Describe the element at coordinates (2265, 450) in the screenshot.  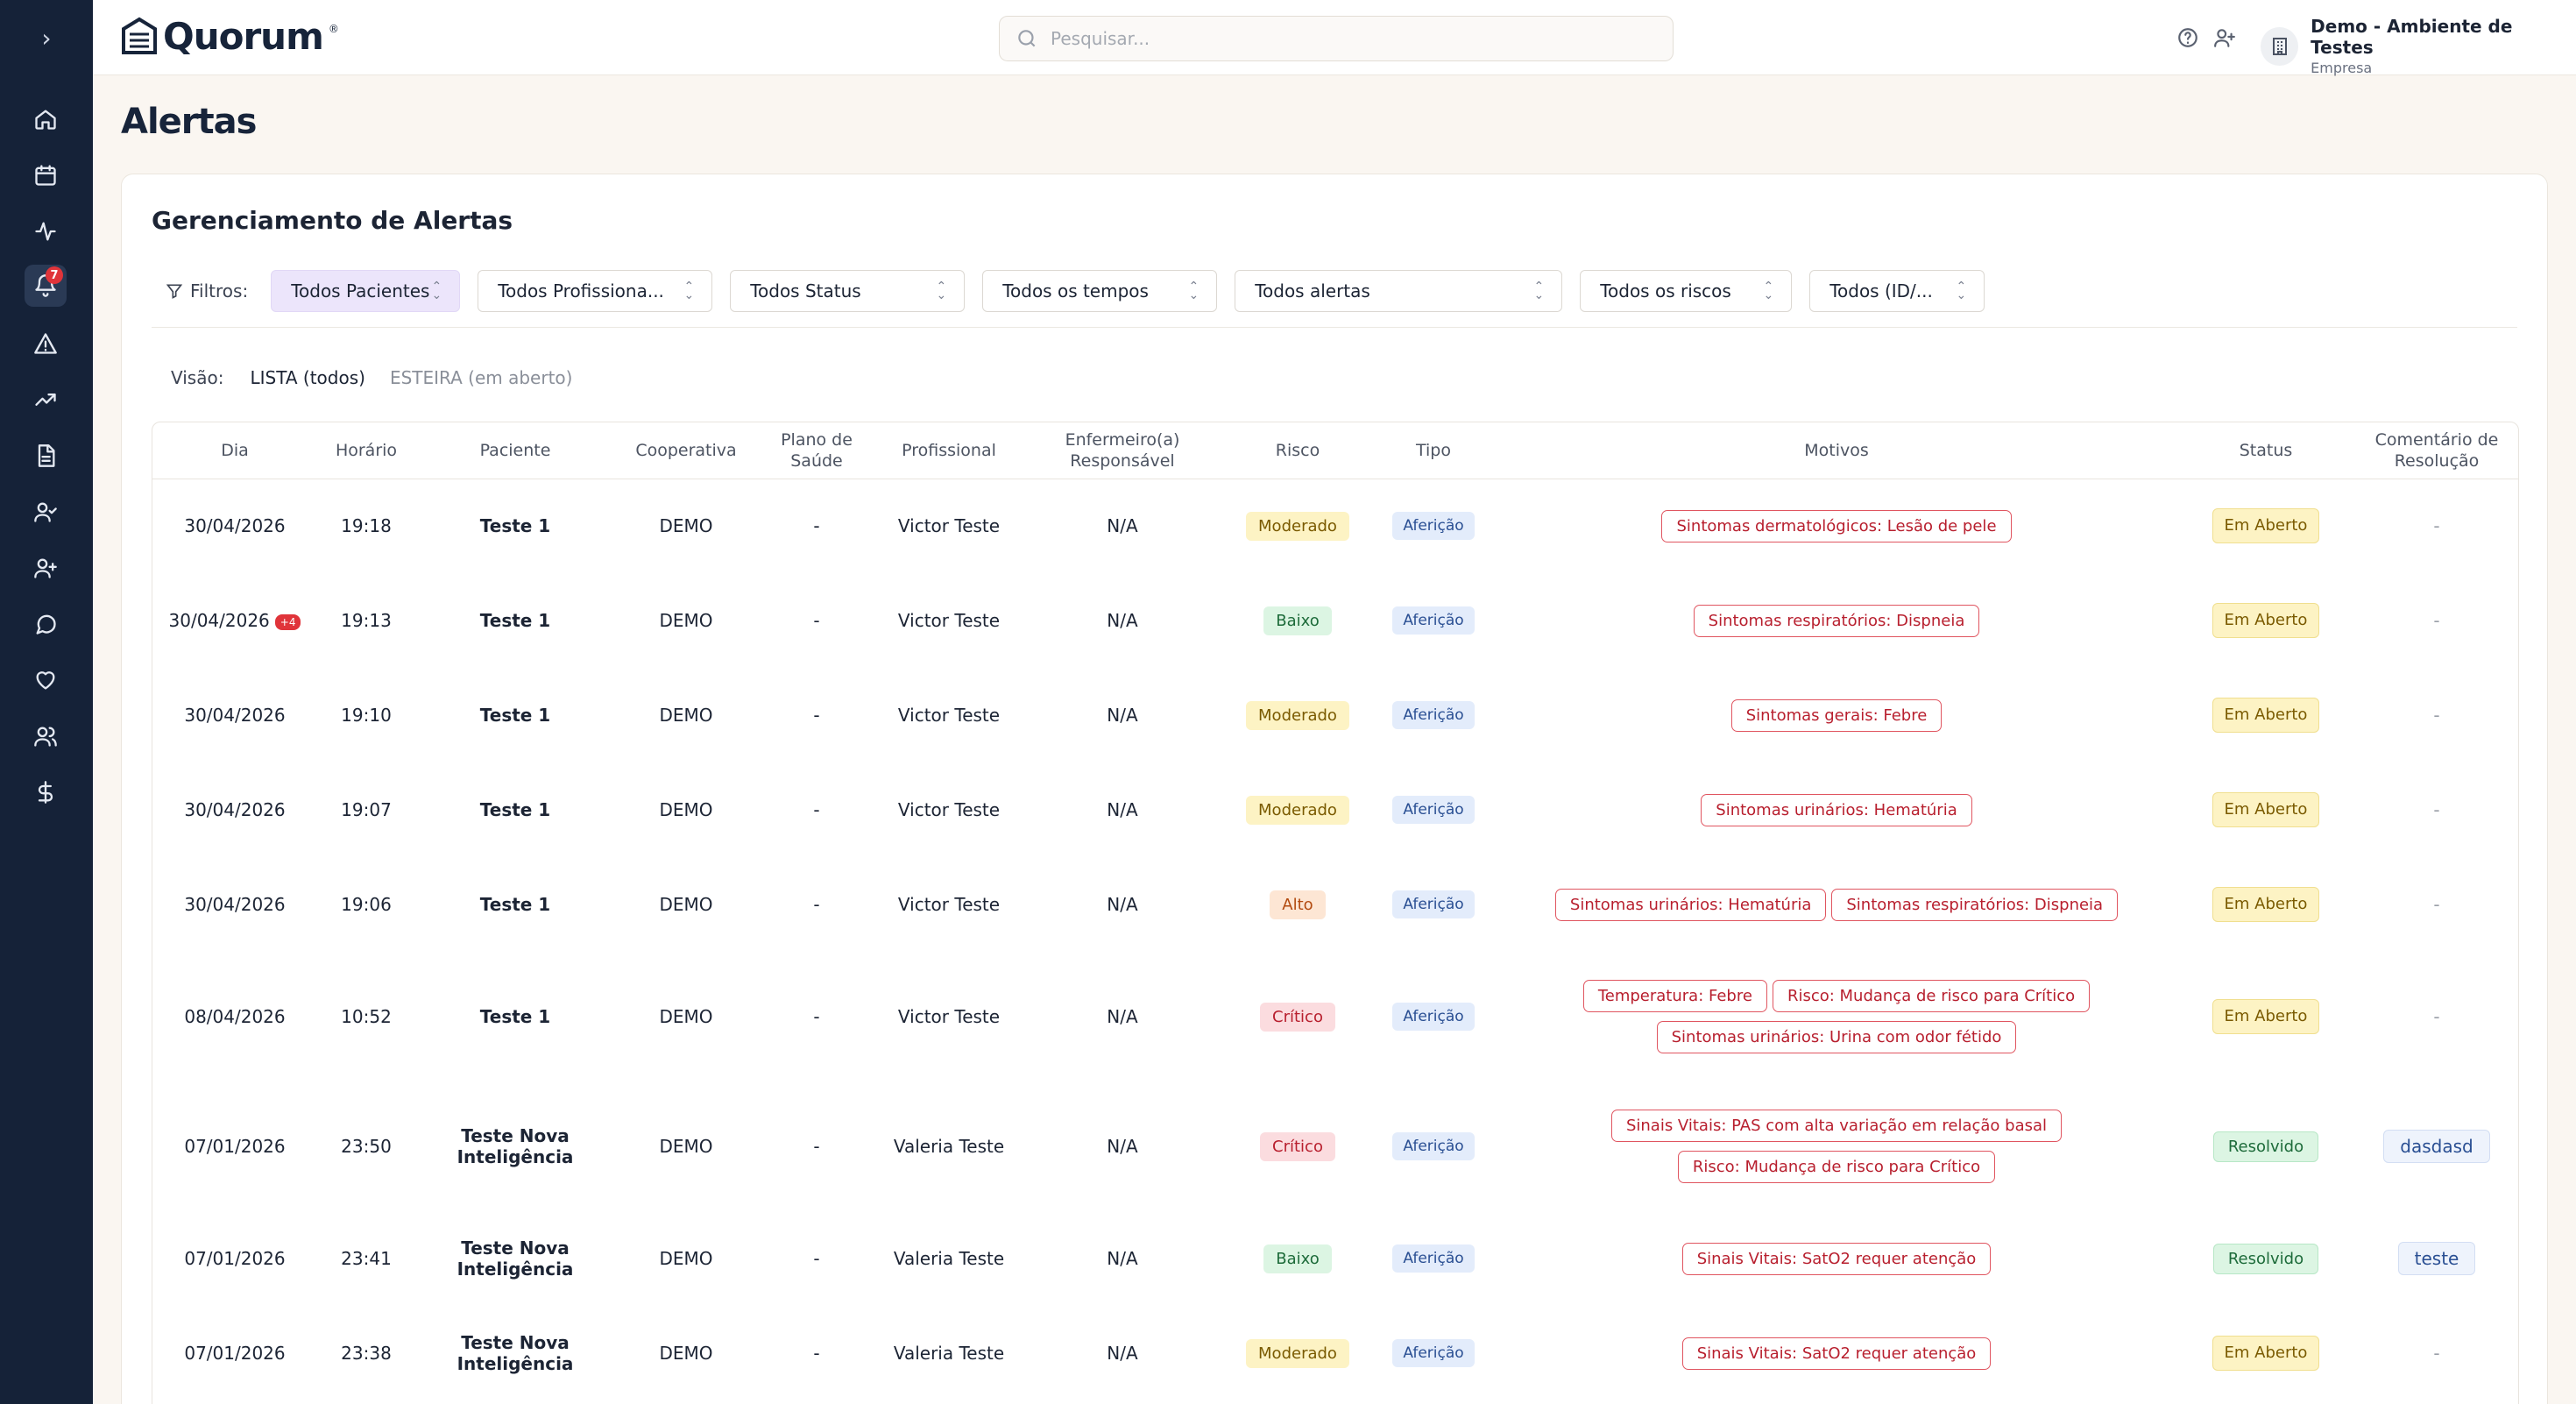
I see `column-header: Status` at that location.